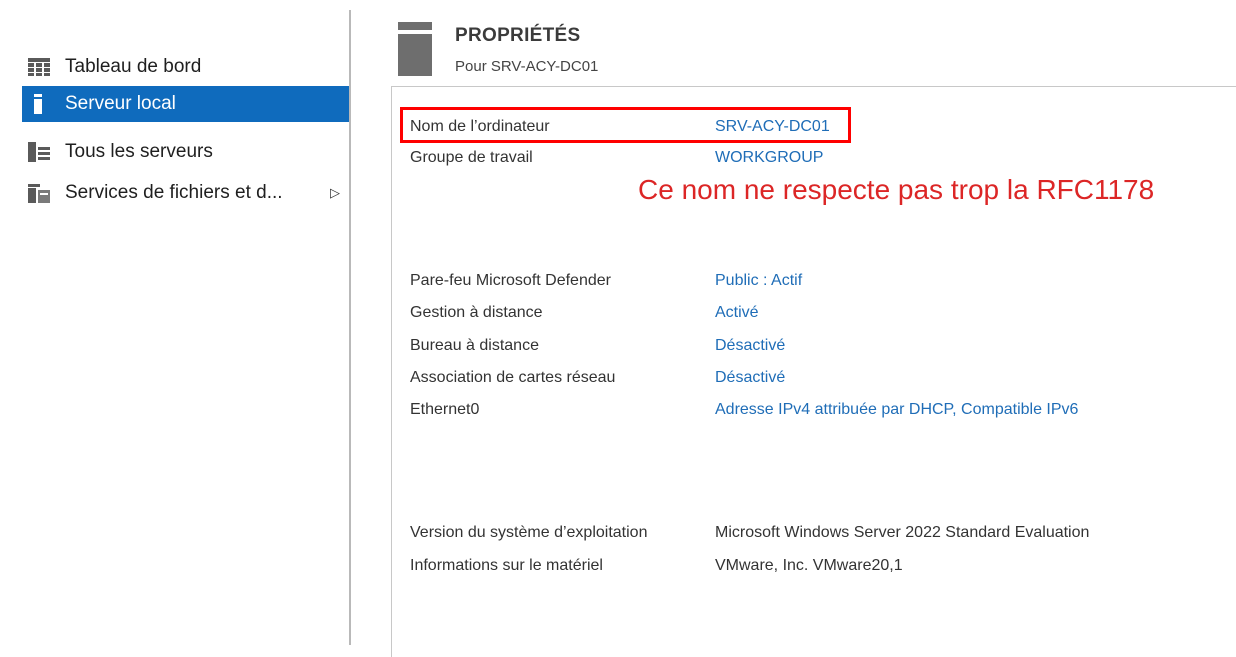  What do you see at coordinates (39, 193) in the screenshot?
I see `file-services-icon` at bounding box center [39, 193].